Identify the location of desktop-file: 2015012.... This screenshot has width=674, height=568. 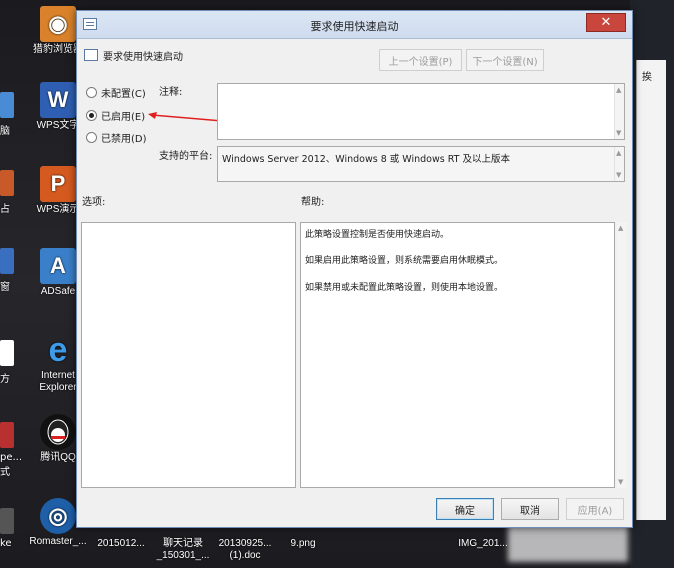
(121, 544).